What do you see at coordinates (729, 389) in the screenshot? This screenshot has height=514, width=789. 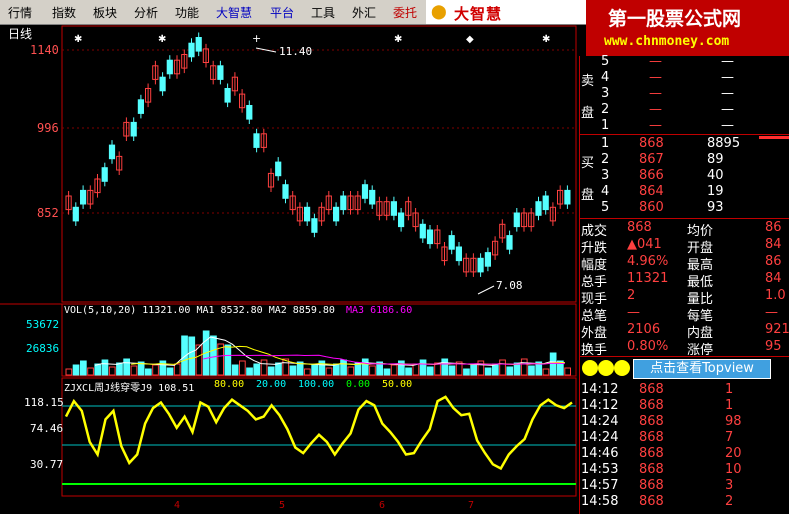 I see `tick-volume: 1` at bounding box center [729, 389].